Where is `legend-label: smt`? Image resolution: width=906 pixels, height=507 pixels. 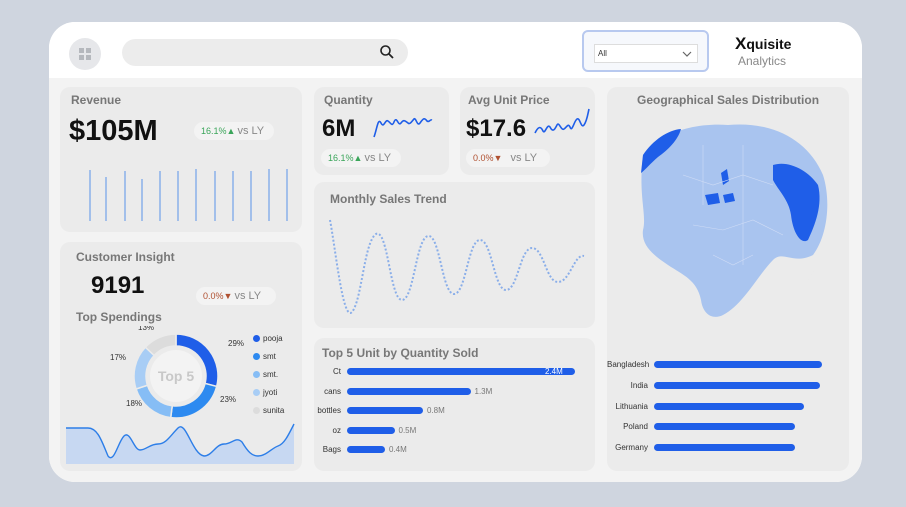
legend-label: smt is located at coordinates (269, 356).